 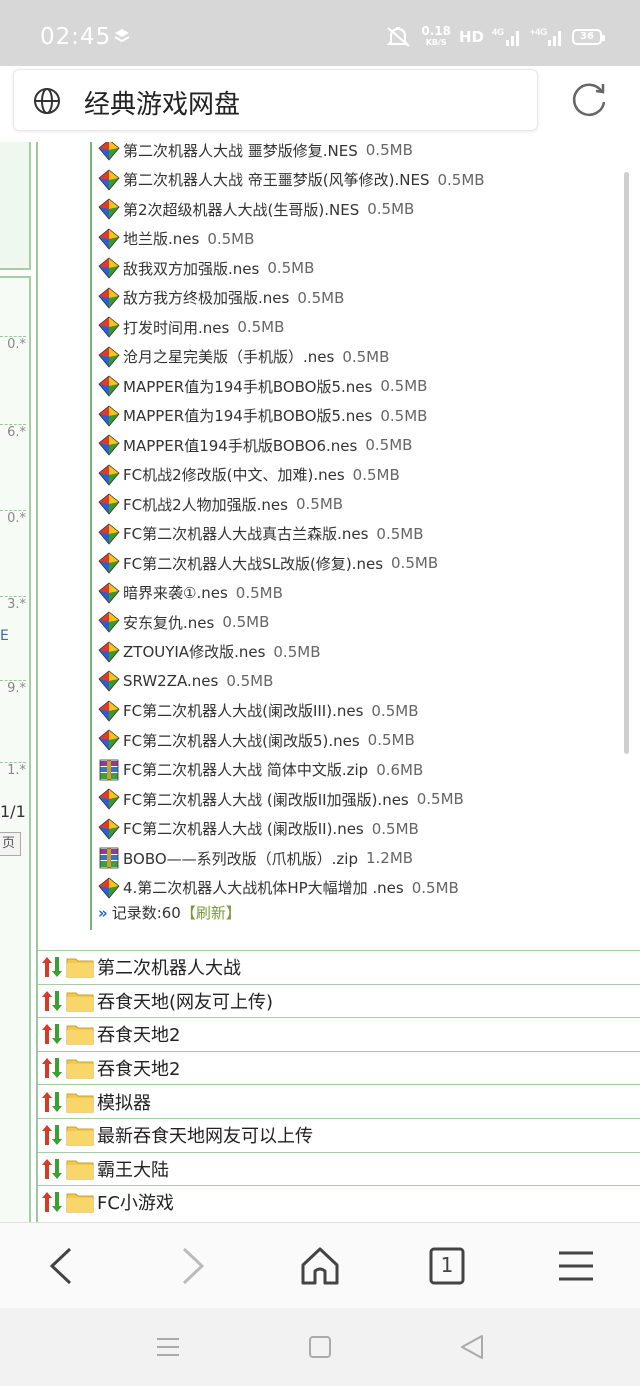 I want to click on file-list-item: FC第二次机器人大战(阑改版5).nes 0.5MB, so click(x=256, y=740).